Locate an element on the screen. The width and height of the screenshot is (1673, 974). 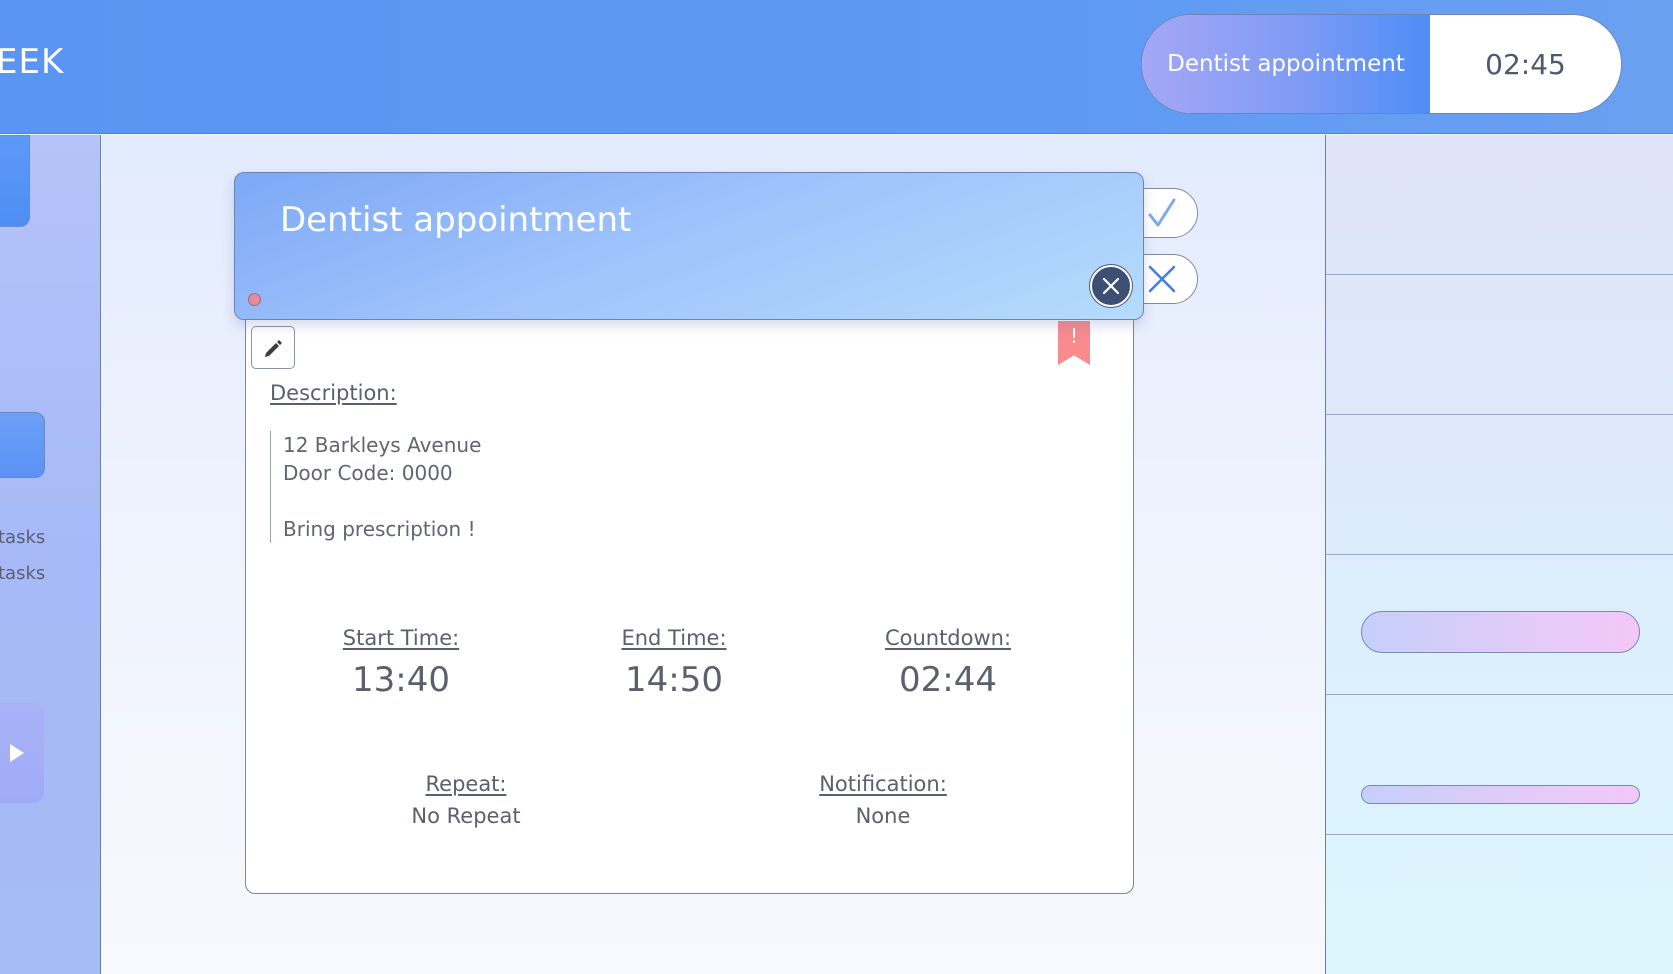
countdown-label: Countdown: is located at coordinates (948, 638).